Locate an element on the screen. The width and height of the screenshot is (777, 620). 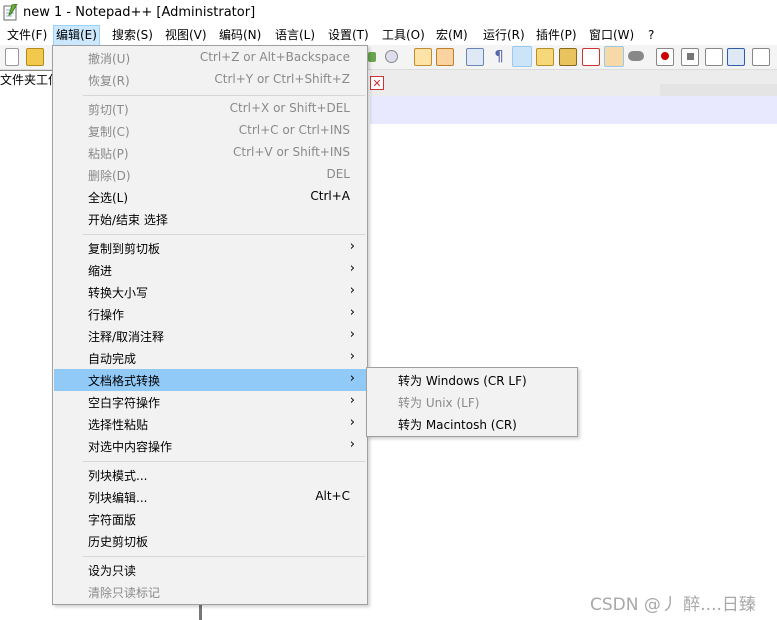
menu-help: ? is located at coordinates (651, 35).